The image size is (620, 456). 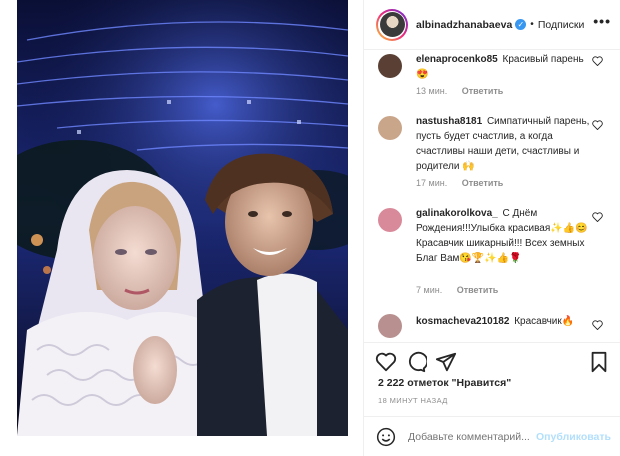 What do you see at coordinates (432, 91) in the screenshot?
I see `comment-time: 13 мин.` at bounding box center [432, 91].